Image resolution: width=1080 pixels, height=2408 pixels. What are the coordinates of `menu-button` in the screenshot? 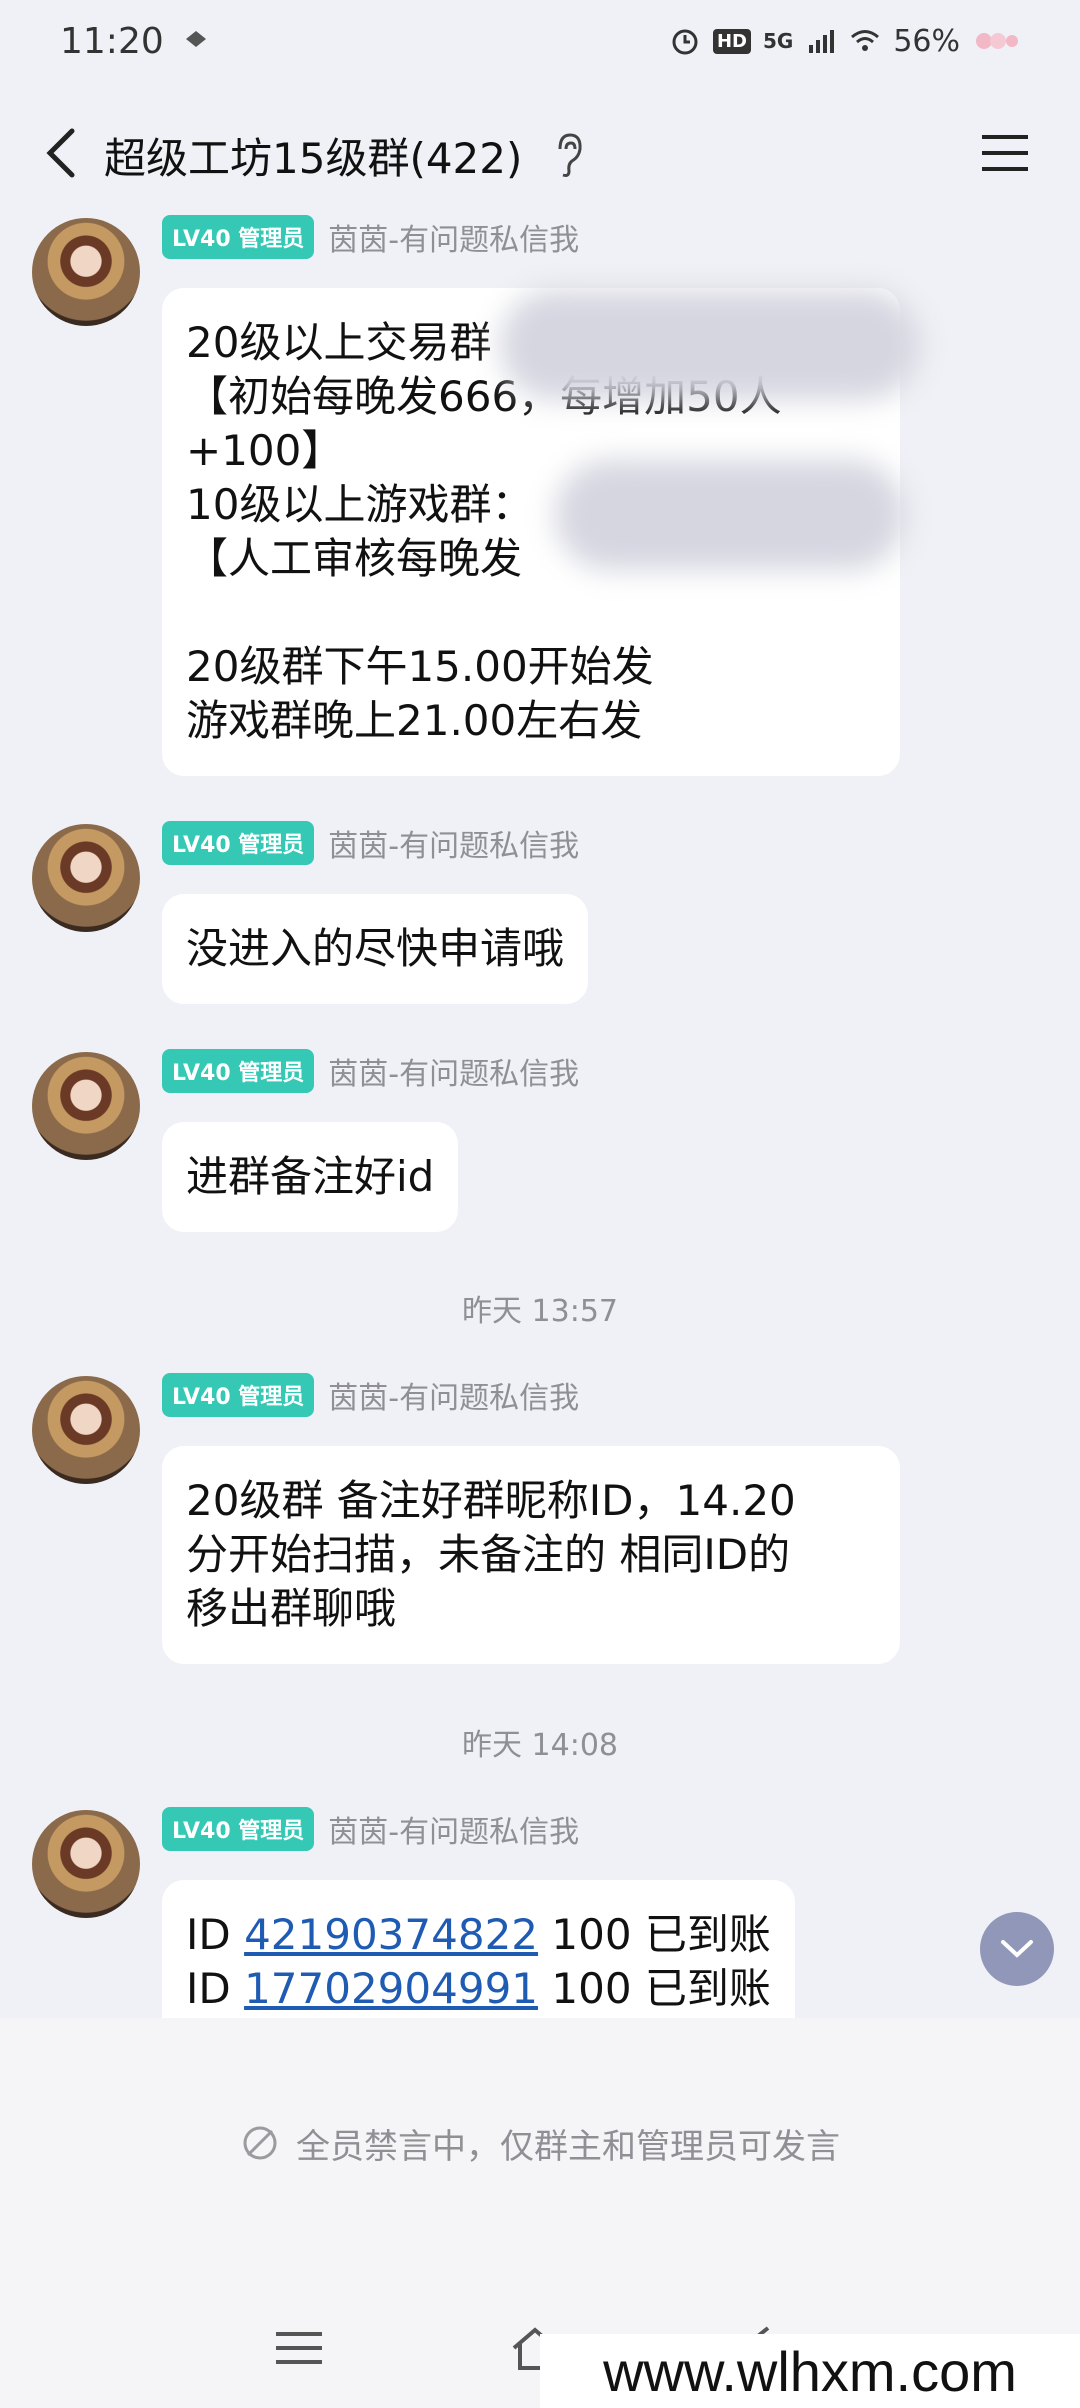 It's located at (1005, 153).